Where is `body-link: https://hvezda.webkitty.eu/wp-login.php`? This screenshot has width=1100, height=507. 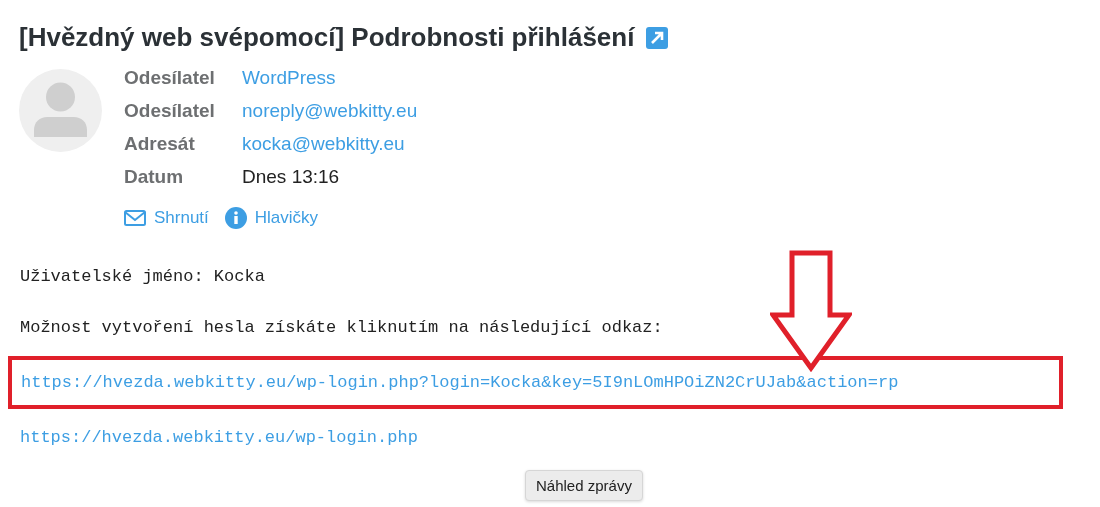
body-link: https://hvezda.webkitty.eu/wp-login.php is located at coordinates (219, 437).